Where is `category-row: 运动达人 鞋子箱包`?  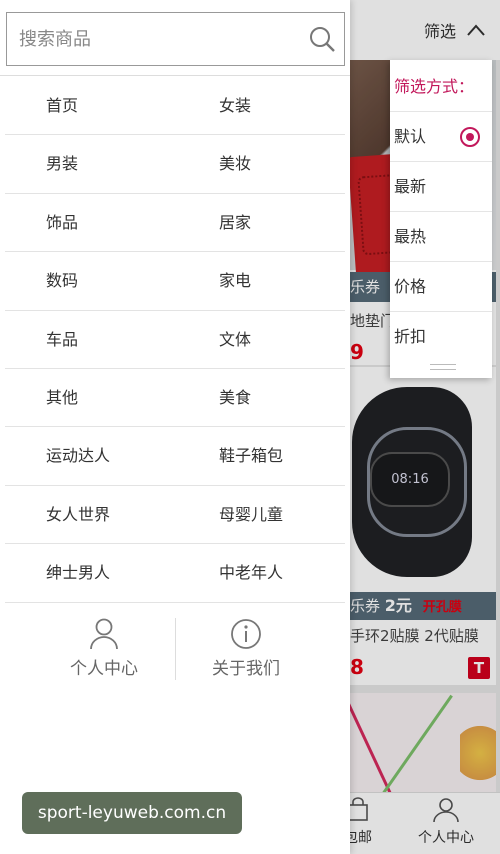 category-row: 运动达人 鞋子箱包 is located at coordinates (175, 456).